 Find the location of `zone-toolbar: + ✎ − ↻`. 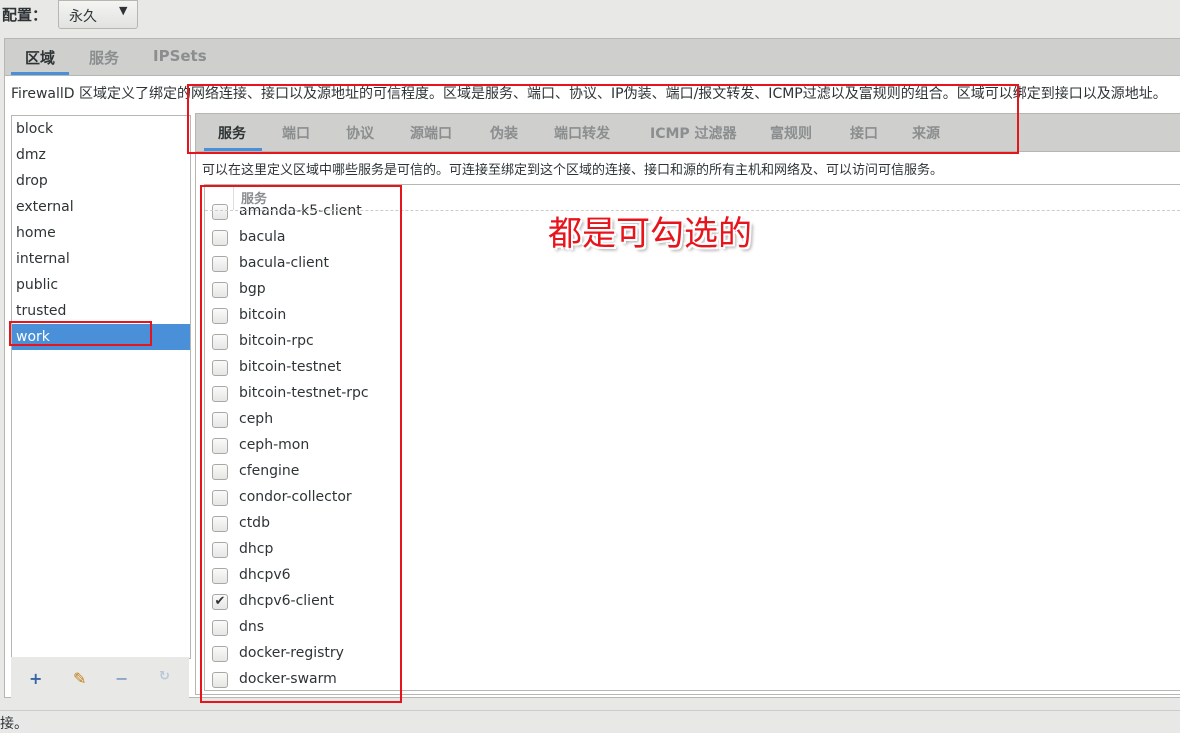

zone-toolbar: + ✎ − ↻ is located at coordinates (100, 679).